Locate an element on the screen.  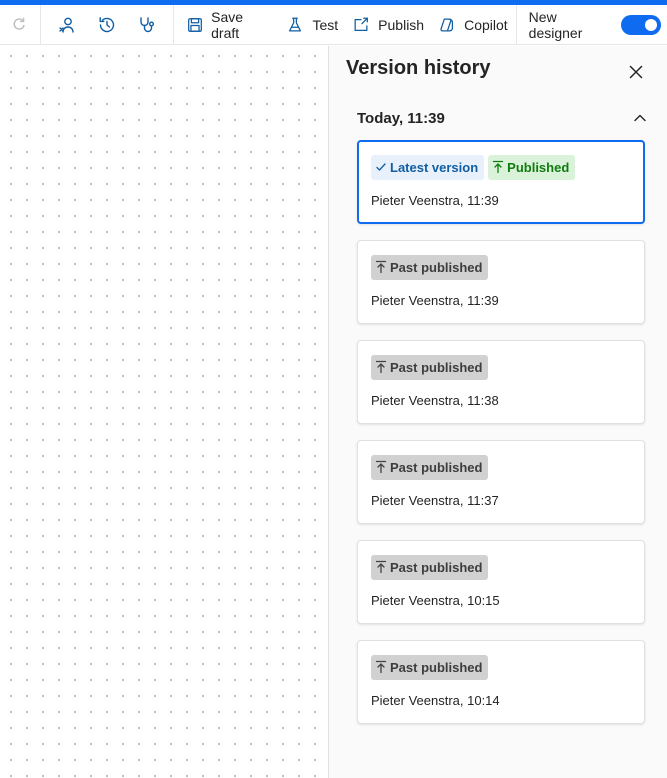
badge-label: Published is located at coordinates (538, 167).